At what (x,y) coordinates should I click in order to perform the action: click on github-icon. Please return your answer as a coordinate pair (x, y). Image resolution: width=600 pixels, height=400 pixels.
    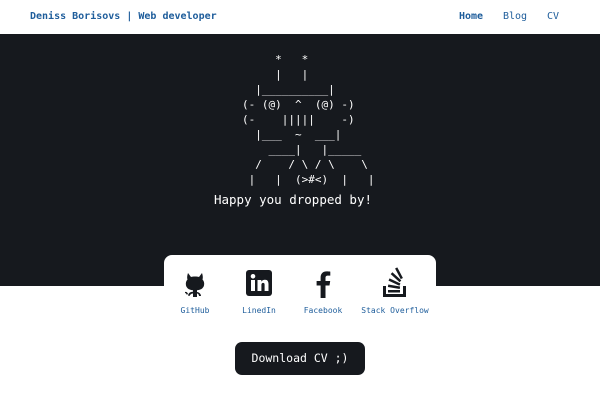
    Looking at the image, I should click on (195, 285).